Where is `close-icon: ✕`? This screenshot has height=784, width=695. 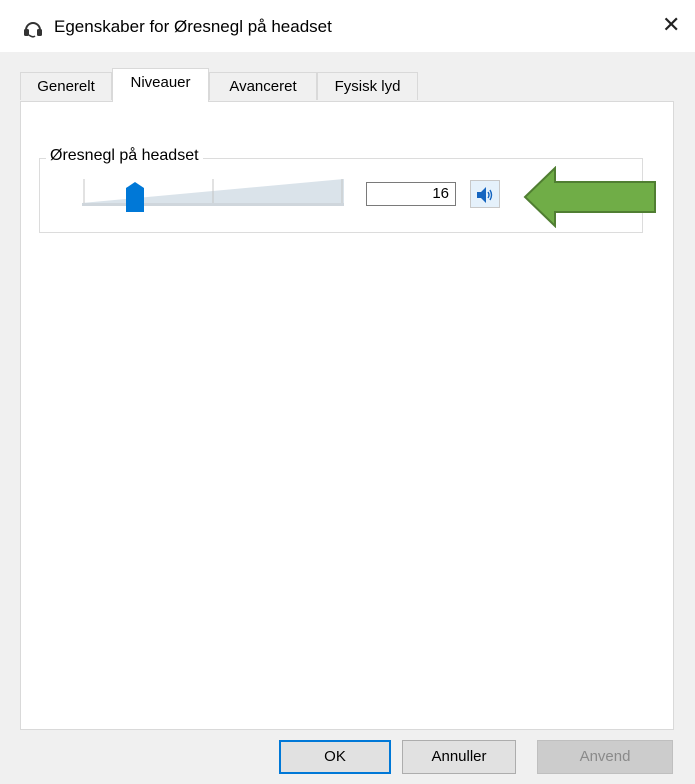 close-icon: ✕ is located at coordinates (671, 25).